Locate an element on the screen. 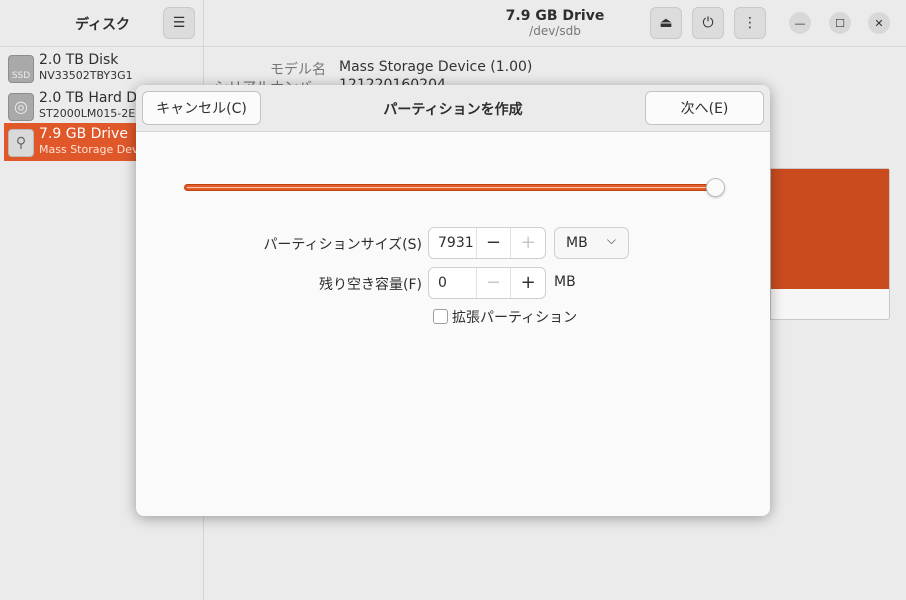 This screenshot has height=600, width=906. size-unit-dropdown: MB ⌵ is located at coordinates (591, 243).